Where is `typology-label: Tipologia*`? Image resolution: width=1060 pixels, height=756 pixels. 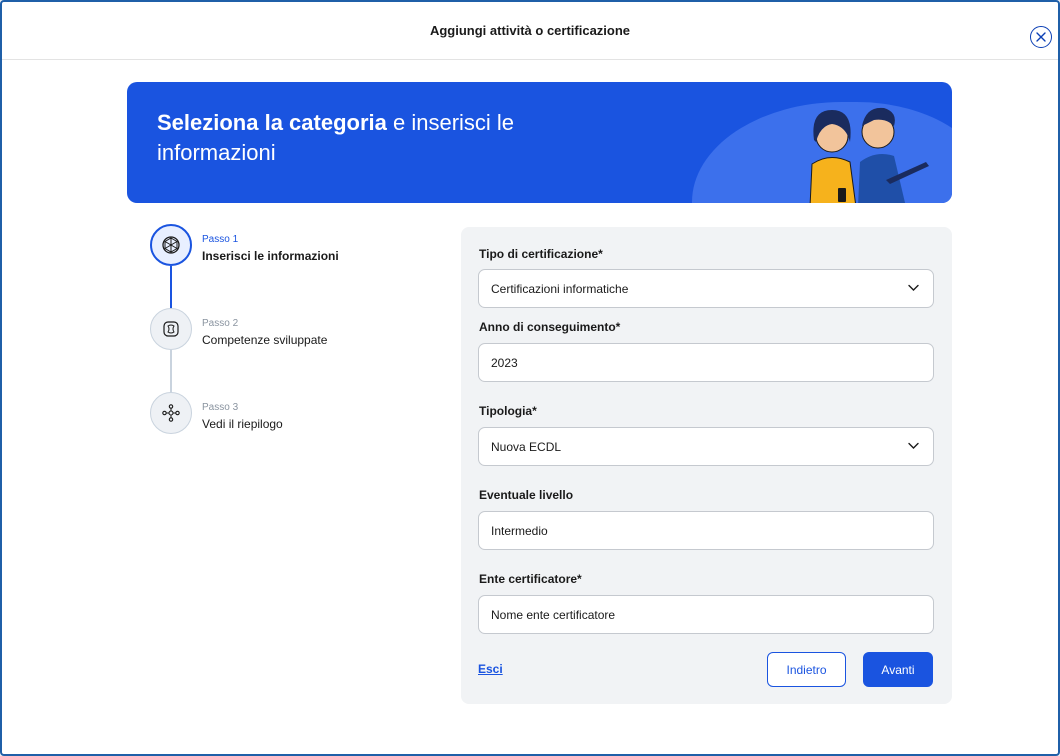
typology-label: Tipologia* is located at coordinates (508, 411).